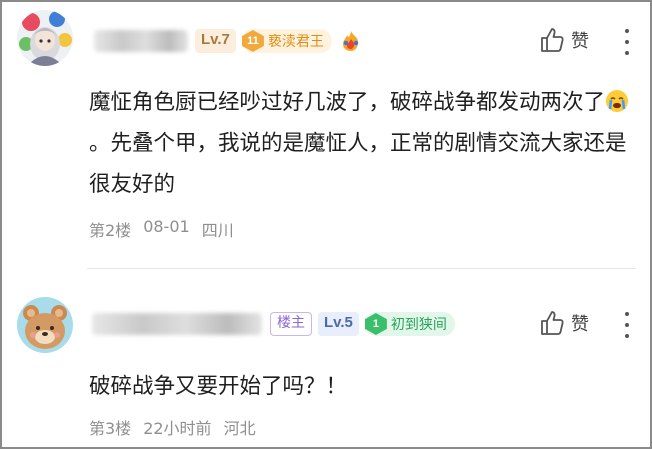 This screenshot has height=449, width=652. I want to click on level-badge: Lv.7, so click(215, 41).